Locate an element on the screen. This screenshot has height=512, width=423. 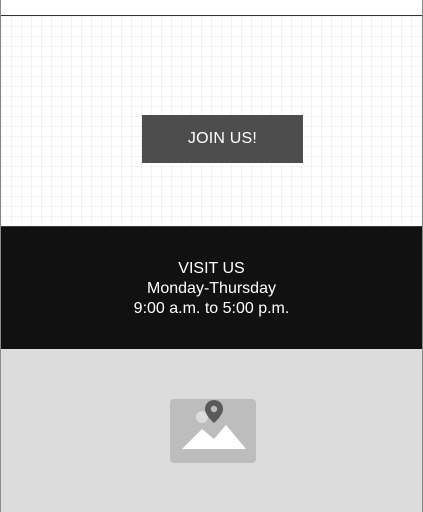
visit-days: Monday-Thursday is located at coordinates (211, 288).